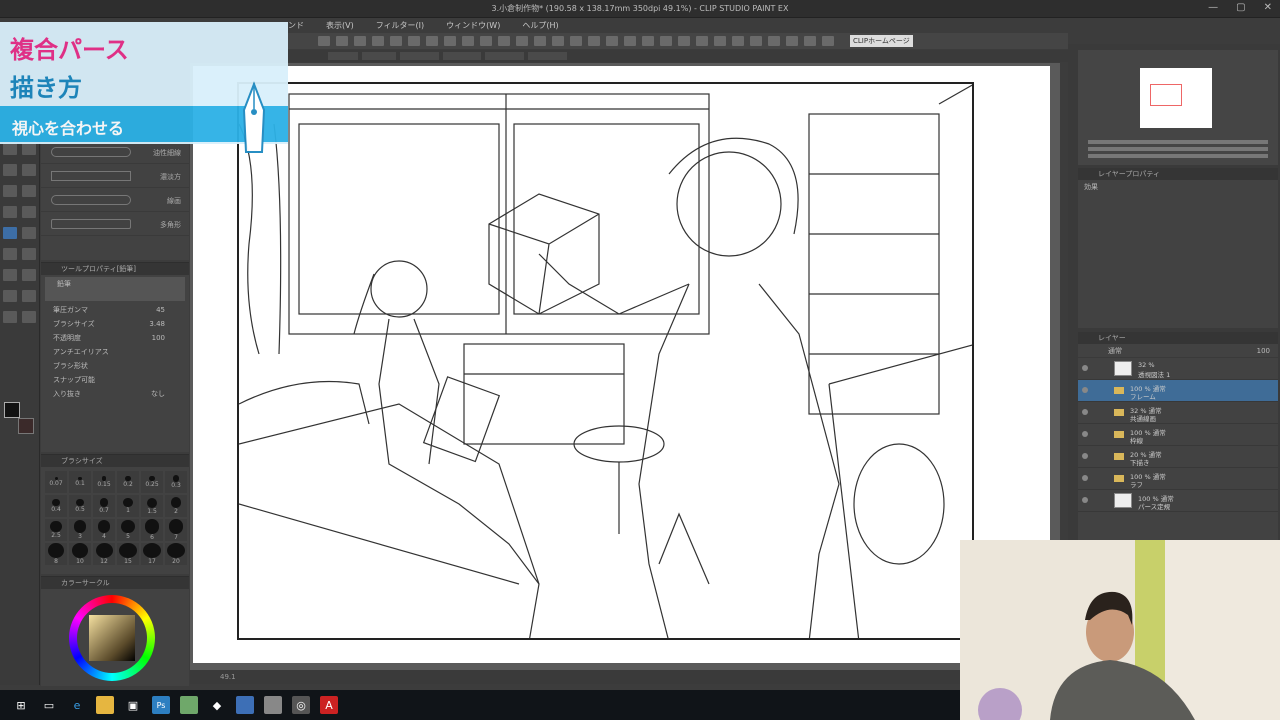 This screenshot has width=1280, height=720. What do you see at coordinates (115, 324) in the screenshot?
I see `property-row: ブラシサイズ 3.48` at bounding box center [115, 324].